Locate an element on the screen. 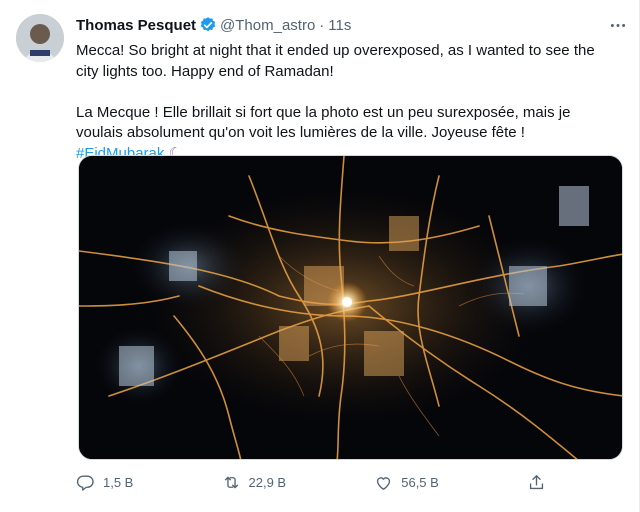 The height and width of the screenshot is (512, 640). reply-button: 1,5 B is located at coordinates (104, 482).